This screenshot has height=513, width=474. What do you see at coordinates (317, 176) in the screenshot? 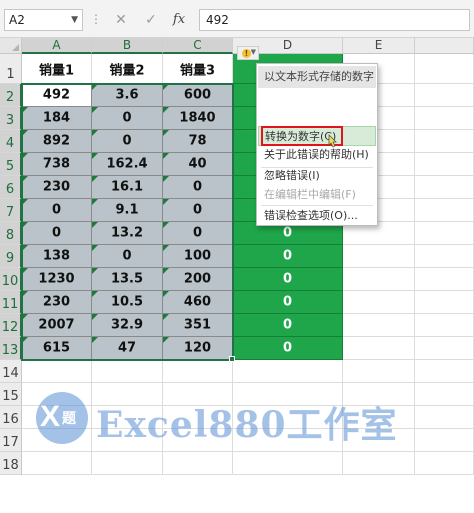
I see `menu-item-ignore-error: 忽略错误(I)` at bounding box center [317, 176].